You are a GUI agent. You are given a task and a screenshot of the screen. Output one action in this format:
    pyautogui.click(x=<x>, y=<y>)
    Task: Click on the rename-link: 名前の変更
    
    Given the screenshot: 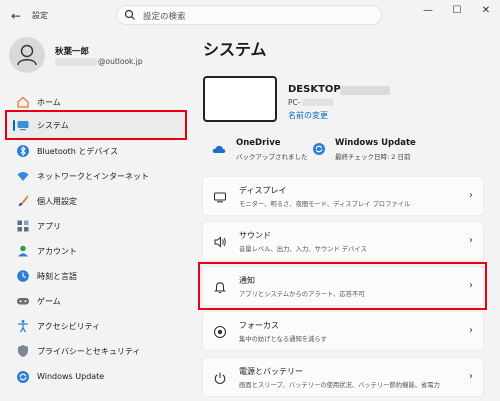 What is the action you would take?
    pyautogui.click(x=308, y=115)
    